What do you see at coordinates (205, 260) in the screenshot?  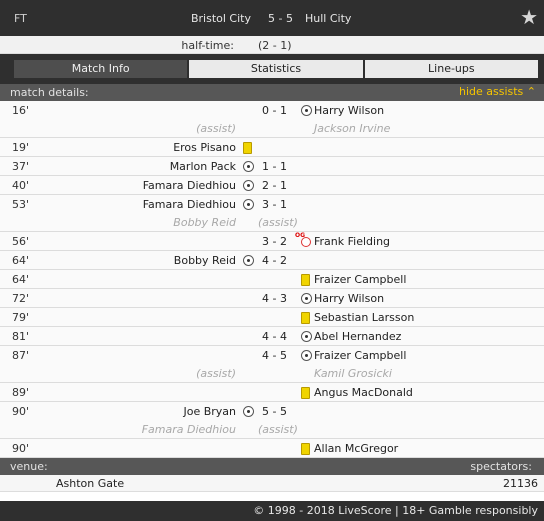 I see `home-player: Bobby Reid` at bounding box center [205, 260].